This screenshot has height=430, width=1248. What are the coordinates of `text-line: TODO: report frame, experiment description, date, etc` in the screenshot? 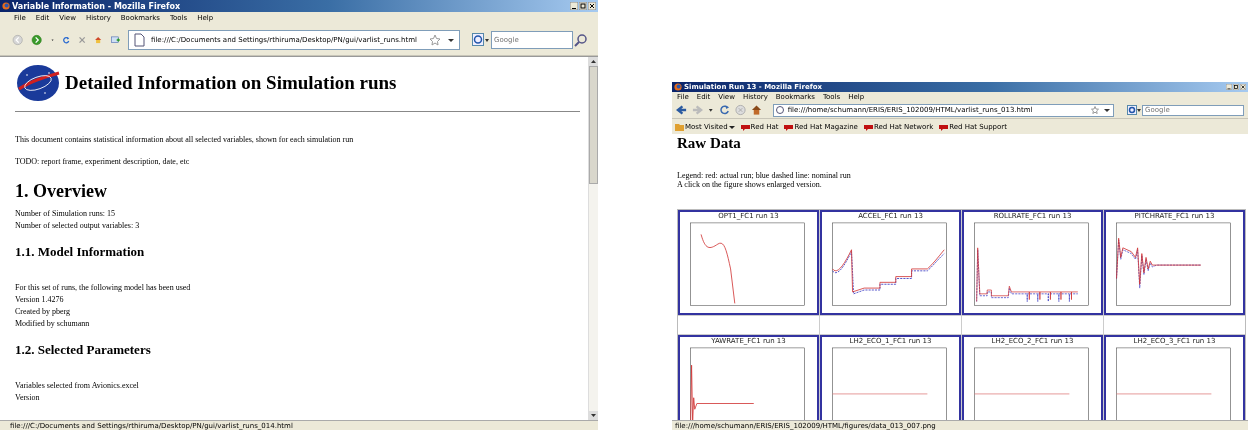 It's located at (103, 162).